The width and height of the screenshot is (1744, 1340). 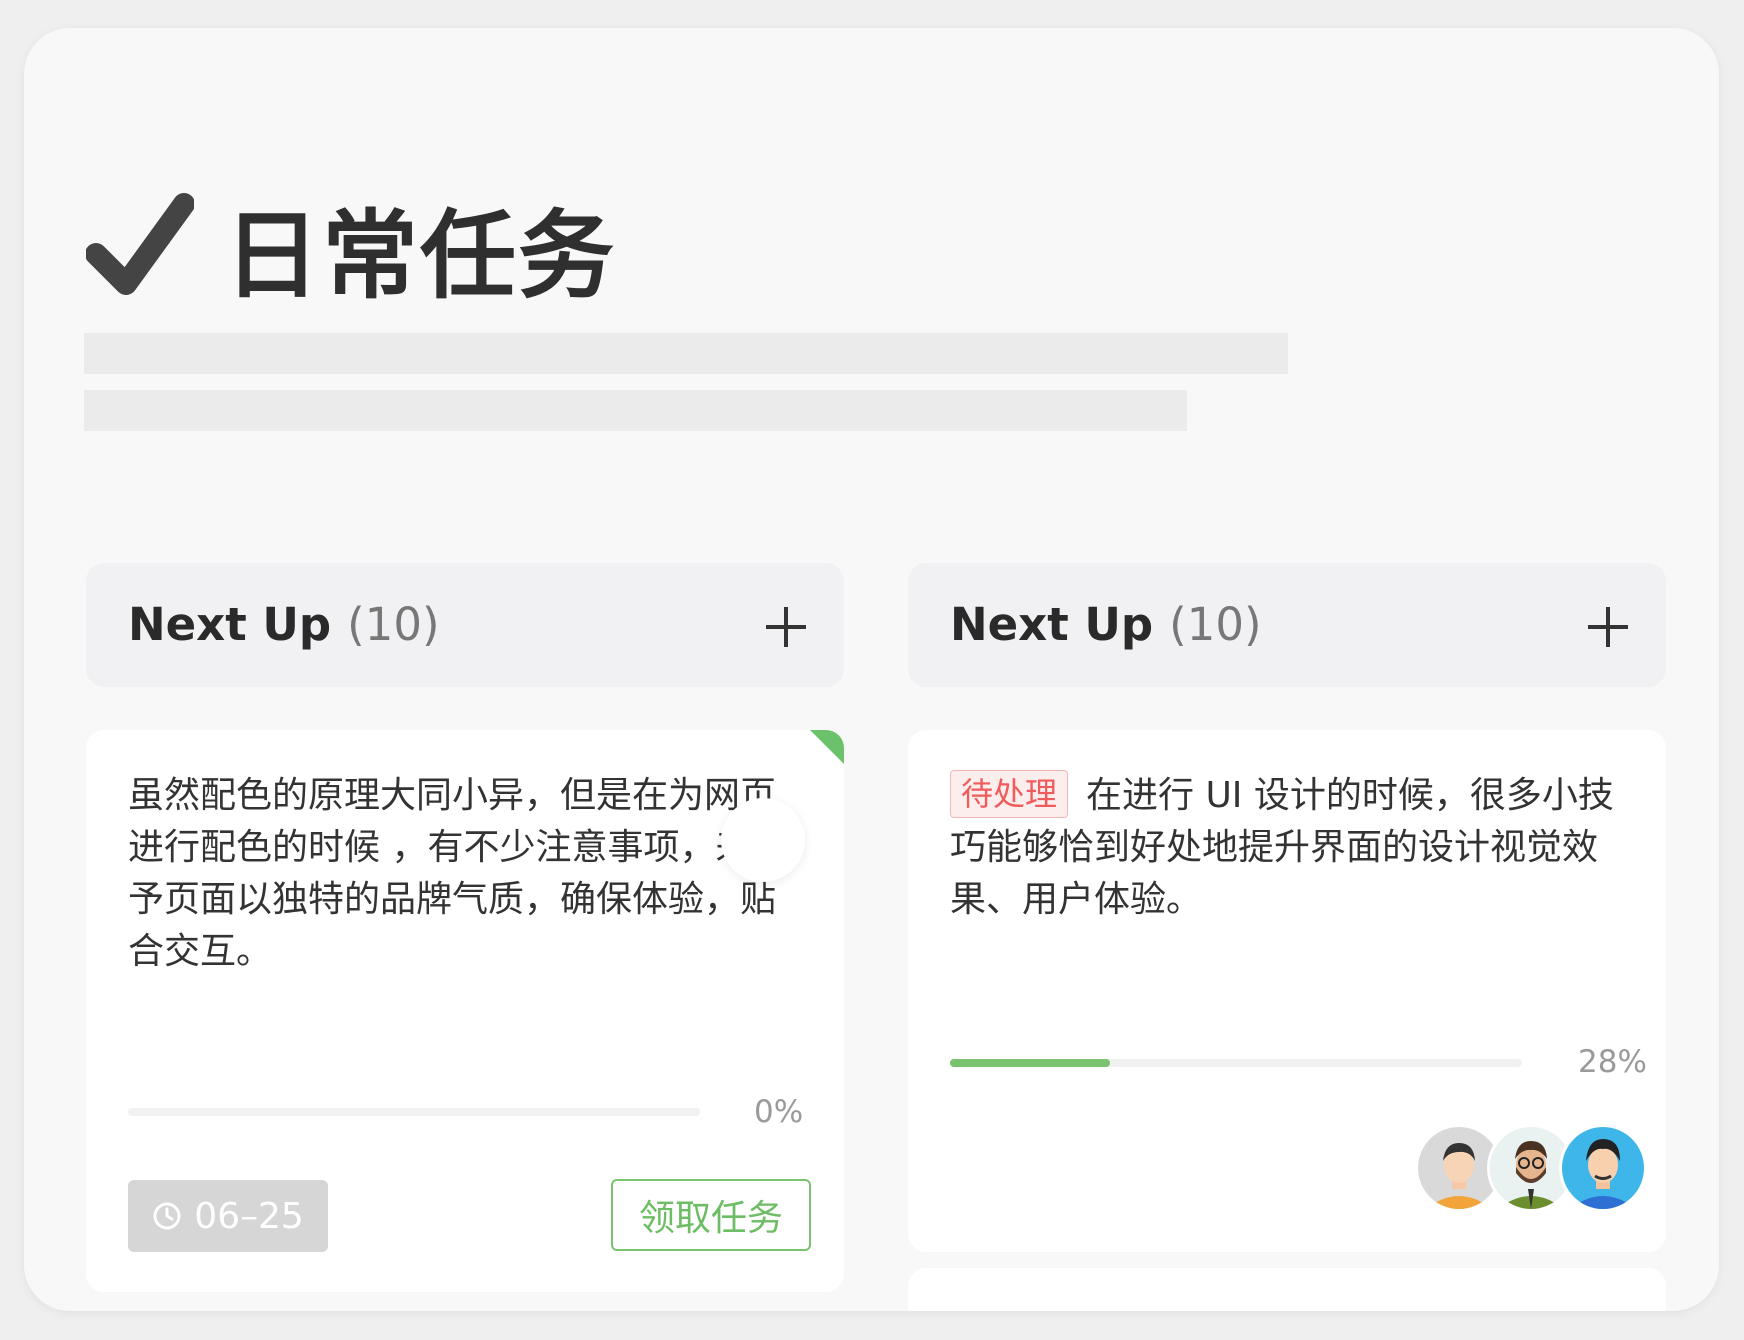 What do you see at coordinates (779, 1112) in the screenshot?
I see `progress-percent: 0%` at bounding box center [779, 1112].